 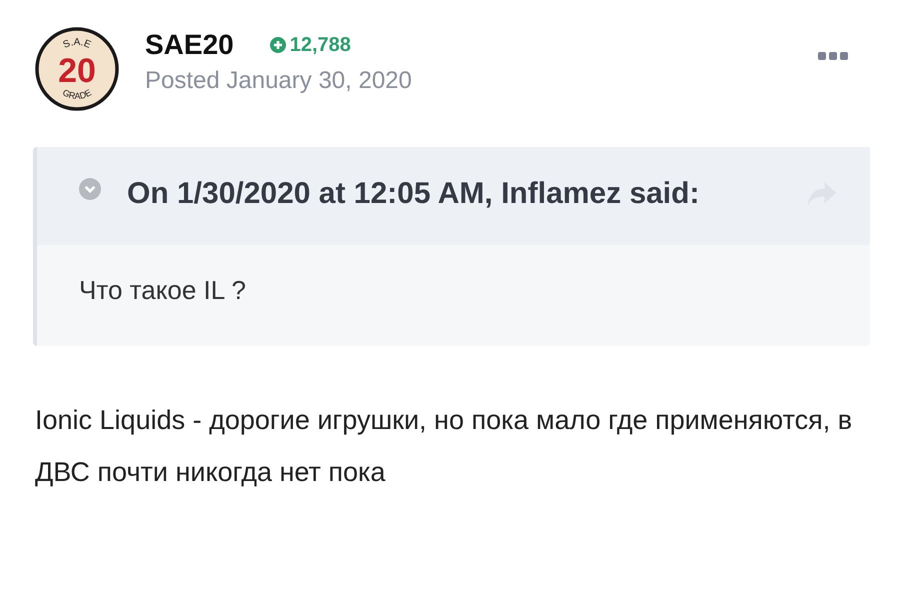 What do you see at coordinates (189, 45) in the screenshot?
I see `author-name: SAE20` at bounding box center [189, 45].